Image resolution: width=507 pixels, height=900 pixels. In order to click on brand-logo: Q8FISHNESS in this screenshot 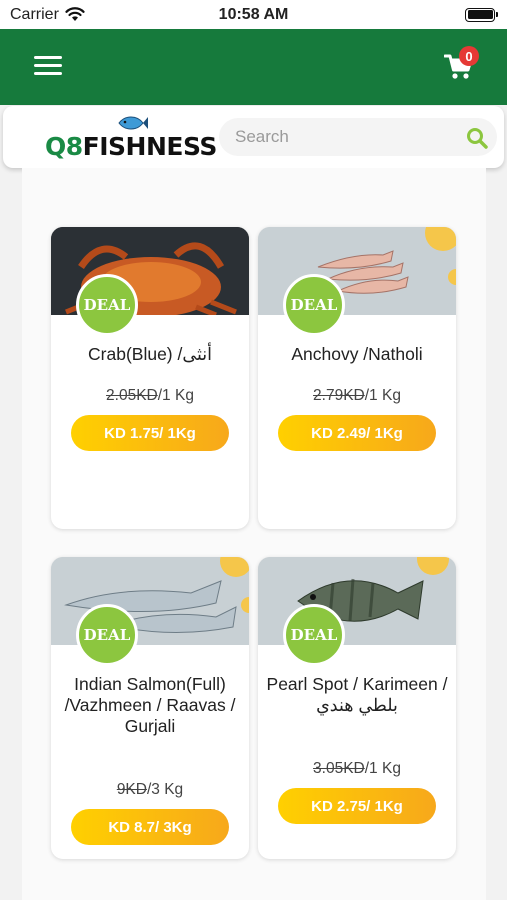, I will do `click(130, 138)`.